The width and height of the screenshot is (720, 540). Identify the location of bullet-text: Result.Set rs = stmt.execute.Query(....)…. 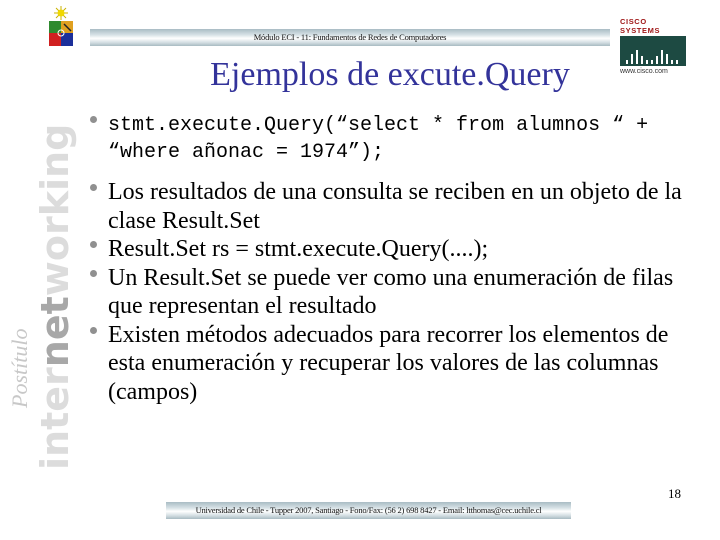
(298, 249).